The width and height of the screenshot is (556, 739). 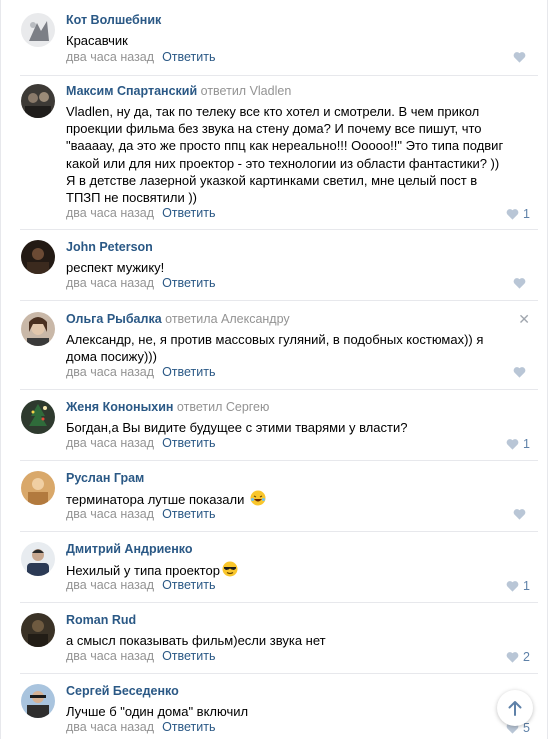 I want to click on comment-author: Максим Спартанский ответил Vladlen, so click(x=178, y=91).